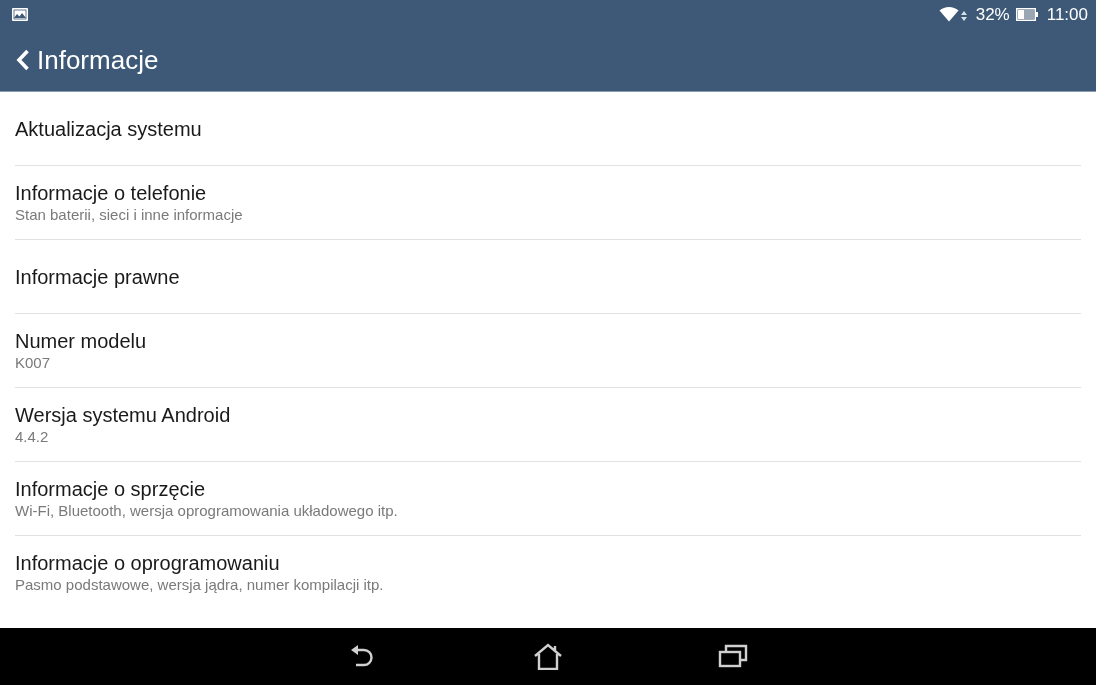  Describe the element at coordinates (548, 350) in the screenshot. I see `settings-item: Numer modelu K007` at that location.